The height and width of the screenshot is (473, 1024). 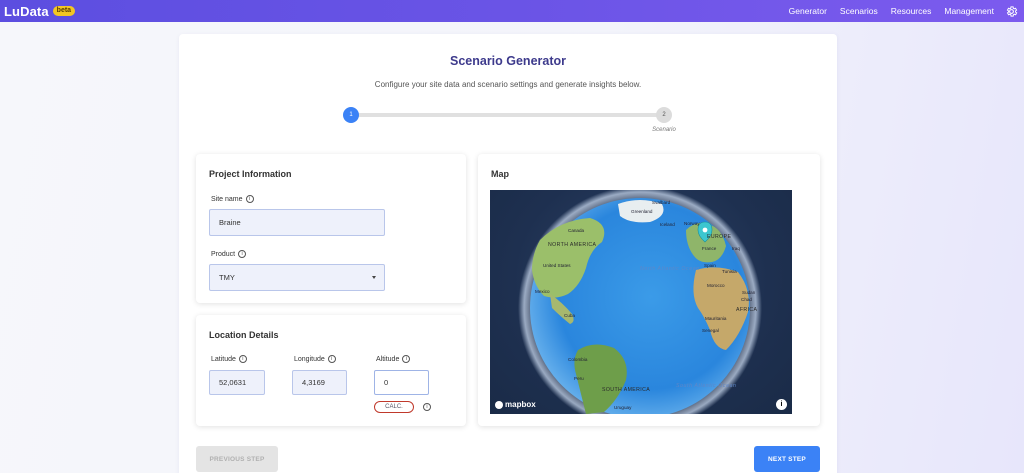 What do you see at coordinates (664, 115) in the screenshot?
I see `step-2-indicator: 2` at bounding box center [664, 115].